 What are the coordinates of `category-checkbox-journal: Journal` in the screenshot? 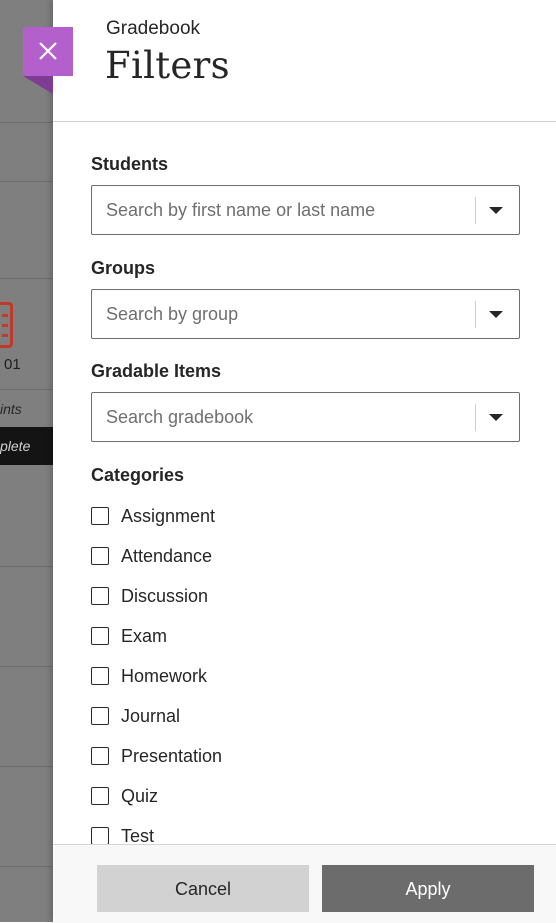 It's located at (135, 716).